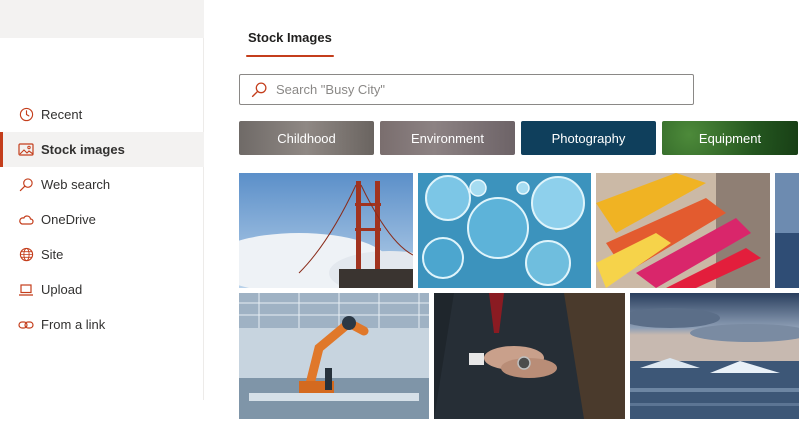 This screenshot has width=799, height=425. What do you see at coordinates (52, 254) in the screenshot?
I see `sidebar-item-label: Site` at bounding box center [52, 254].